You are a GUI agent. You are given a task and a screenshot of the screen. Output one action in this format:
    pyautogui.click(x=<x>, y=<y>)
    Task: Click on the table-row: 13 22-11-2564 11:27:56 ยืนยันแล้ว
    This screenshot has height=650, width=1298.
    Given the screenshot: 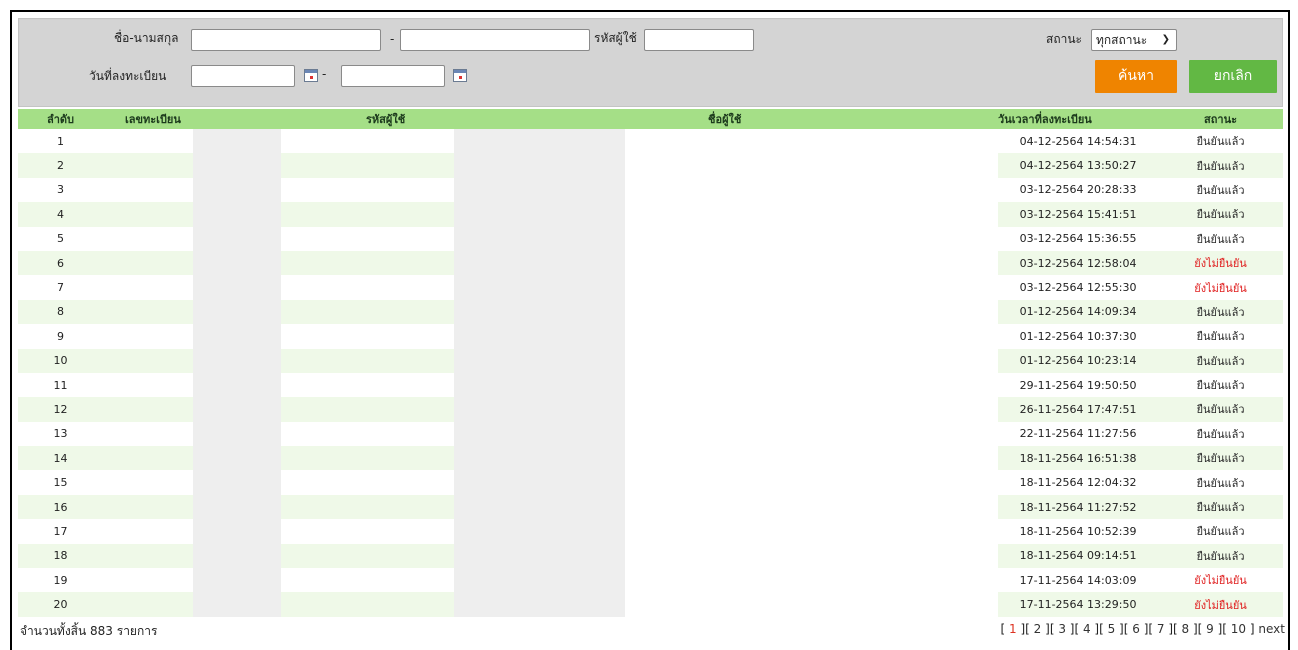 What is the action you would take?
    pyautogui.click(x=651, y=434)
    